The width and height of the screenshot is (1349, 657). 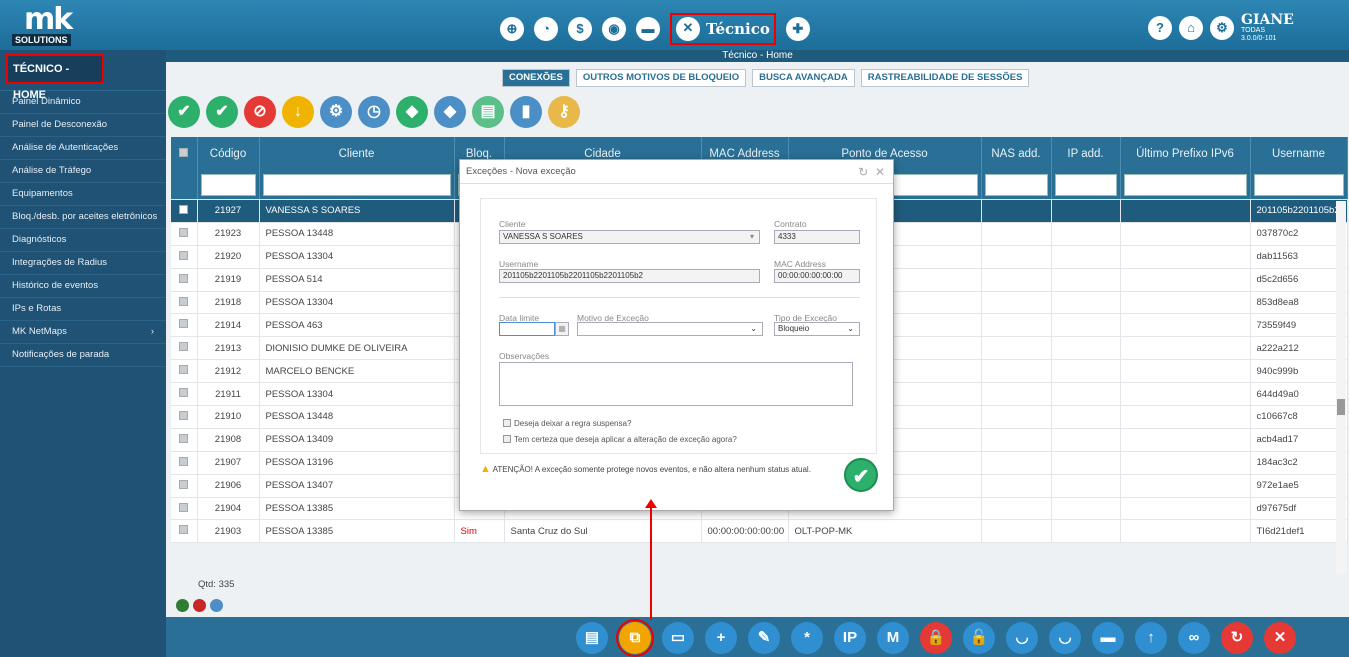 What do you see at coordinates (46, 26) in the screenshot?
I see `mk-logo: mk SOLUTIONS` at bounding box center [46, 26].